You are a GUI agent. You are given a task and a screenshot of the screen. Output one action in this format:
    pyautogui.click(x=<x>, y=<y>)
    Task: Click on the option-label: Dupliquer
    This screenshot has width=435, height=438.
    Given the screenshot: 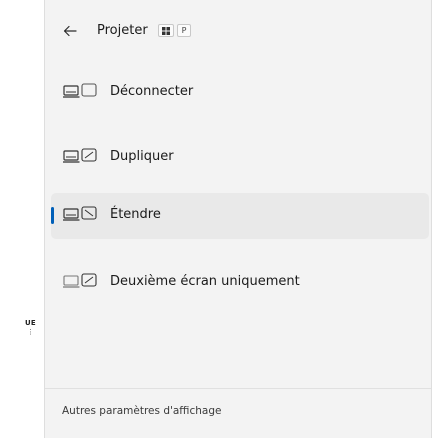 What is the action you would take?
    pyautogui.click(x=142, y=156)
    